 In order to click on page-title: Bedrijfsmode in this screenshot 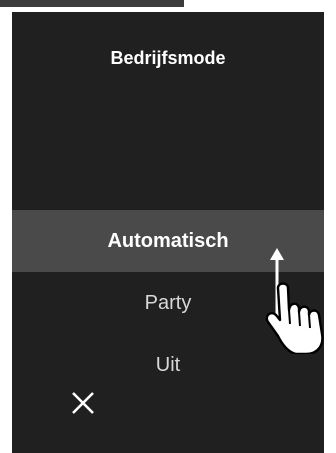, I will do `click(168, 58)`.